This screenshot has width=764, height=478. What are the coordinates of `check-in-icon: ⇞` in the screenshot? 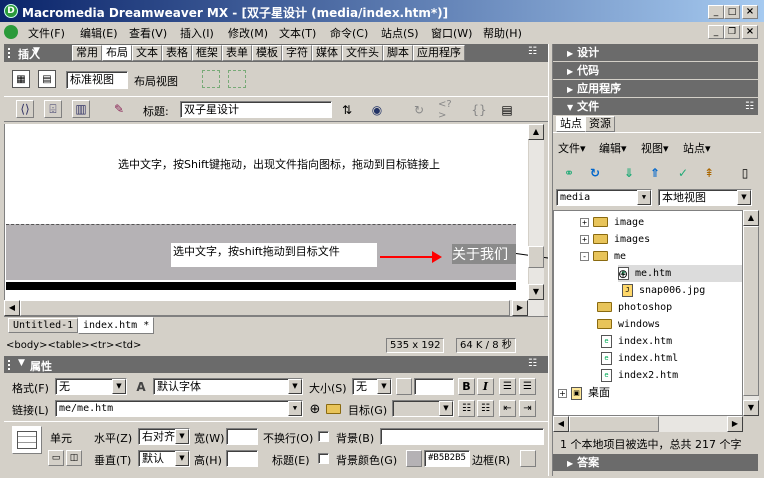 It's located at (709, 173).